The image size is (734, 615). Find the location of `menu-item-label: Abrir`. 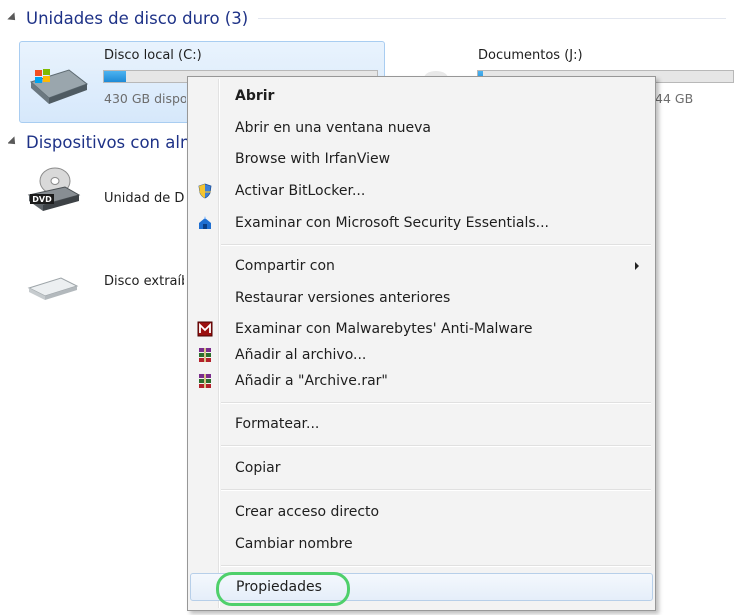

menu-item-label: Abrir is located at coordinates (255, 96).